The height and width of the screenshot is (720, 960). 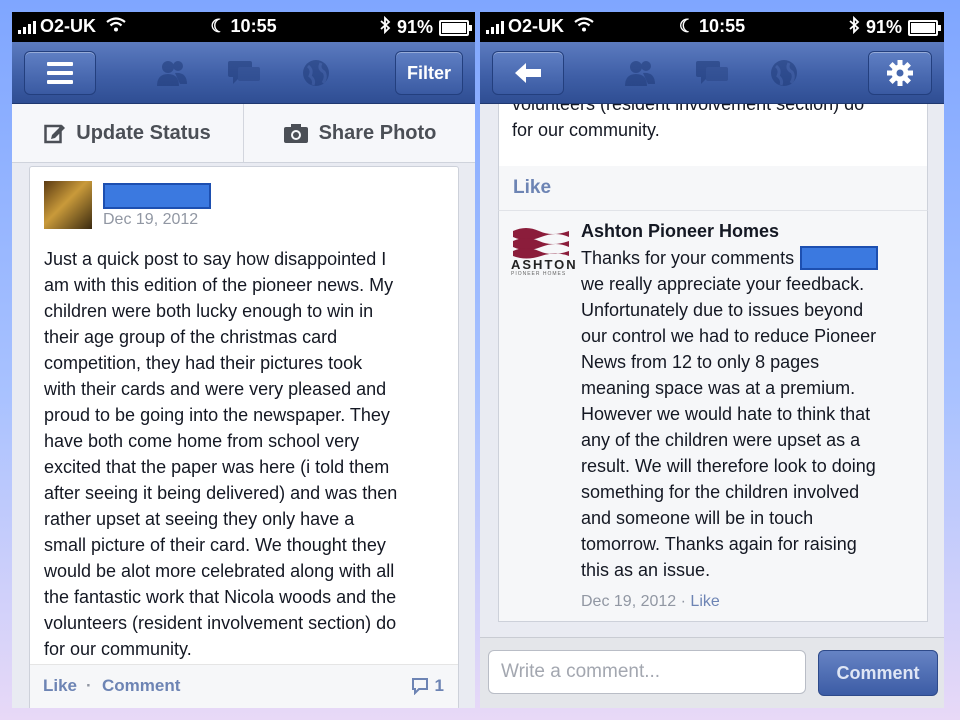 I want to click on ashton-logo-text: ASHTON, so click(x=544, y=264).